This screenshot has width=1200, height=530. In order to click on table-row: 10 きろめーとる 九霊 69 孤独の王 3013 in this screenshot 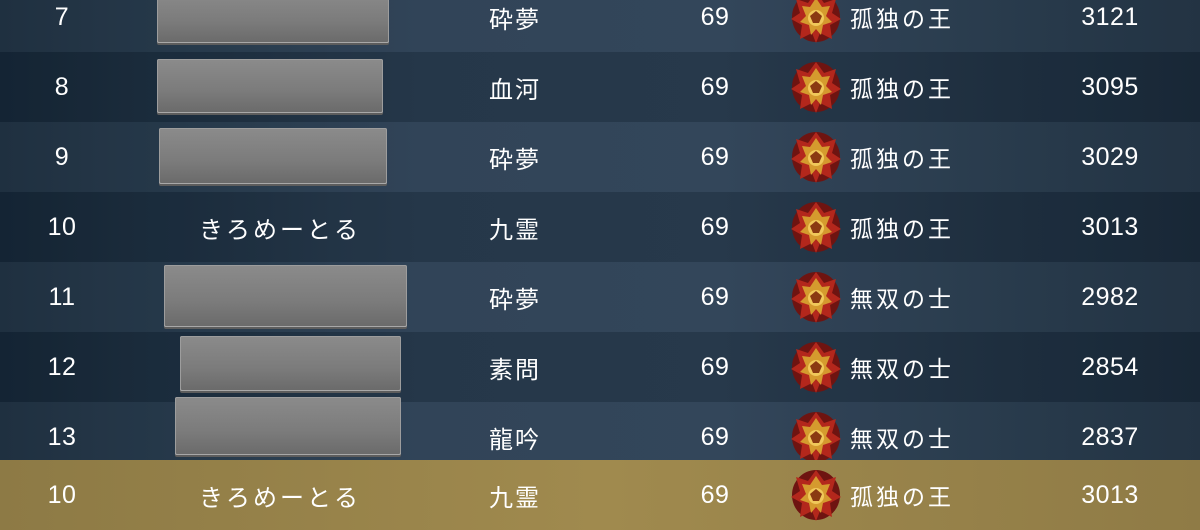, I will do `click(600, 227)`.